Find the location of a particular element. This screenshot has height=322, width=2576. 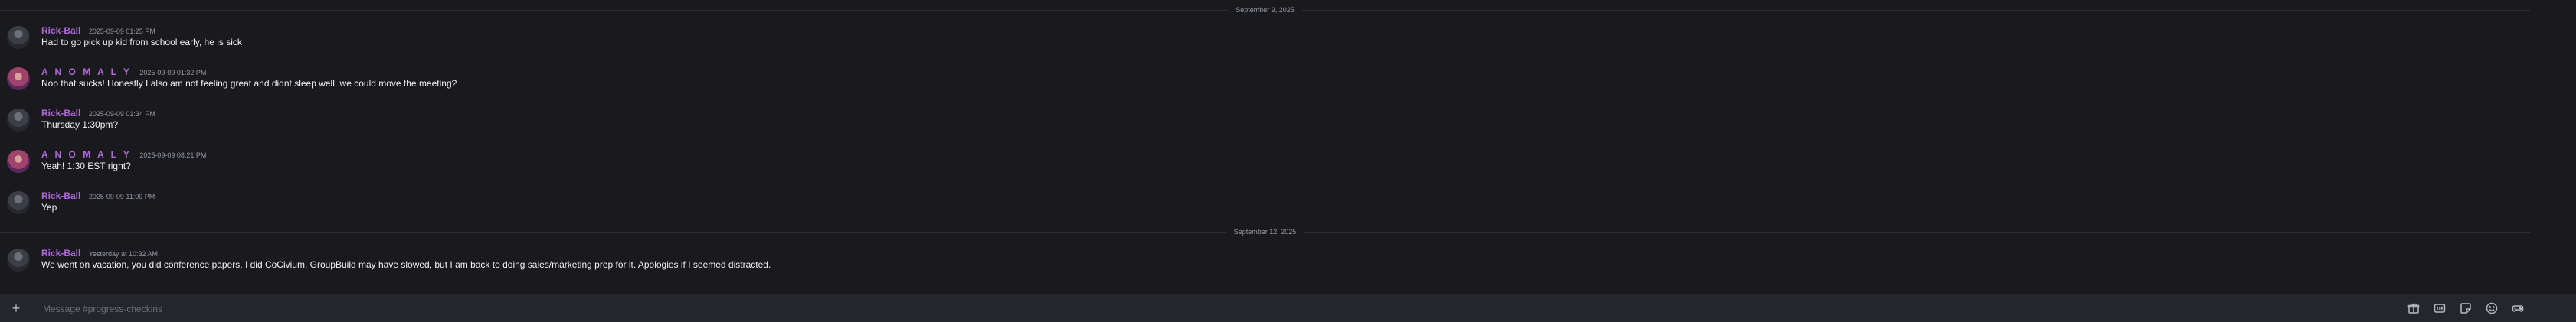

date-divider-label: September 9, 2025 is located at coordinates (1265, 10).